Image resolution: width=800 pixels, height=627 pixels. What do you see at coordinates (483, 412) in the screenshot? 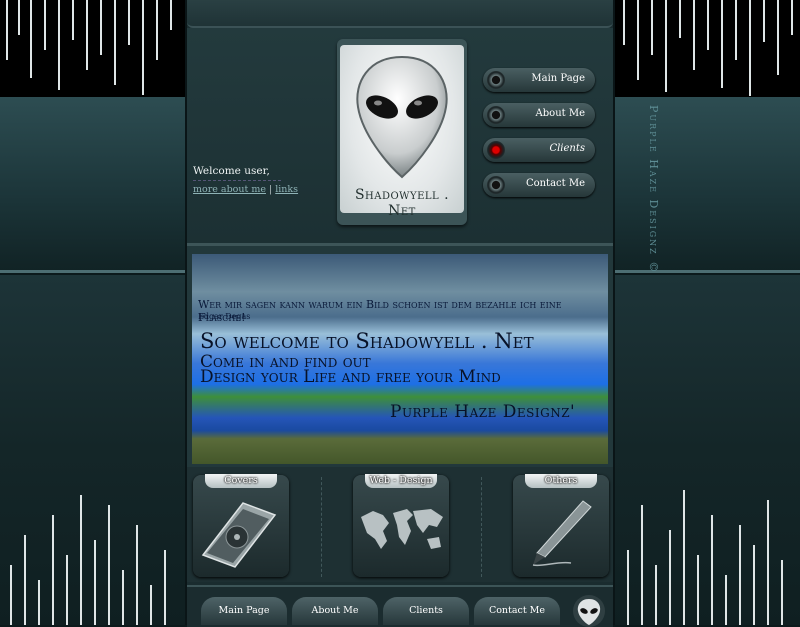
I see `banner-signature: Purple Haze Designz'` at bounding box center [483, 412].